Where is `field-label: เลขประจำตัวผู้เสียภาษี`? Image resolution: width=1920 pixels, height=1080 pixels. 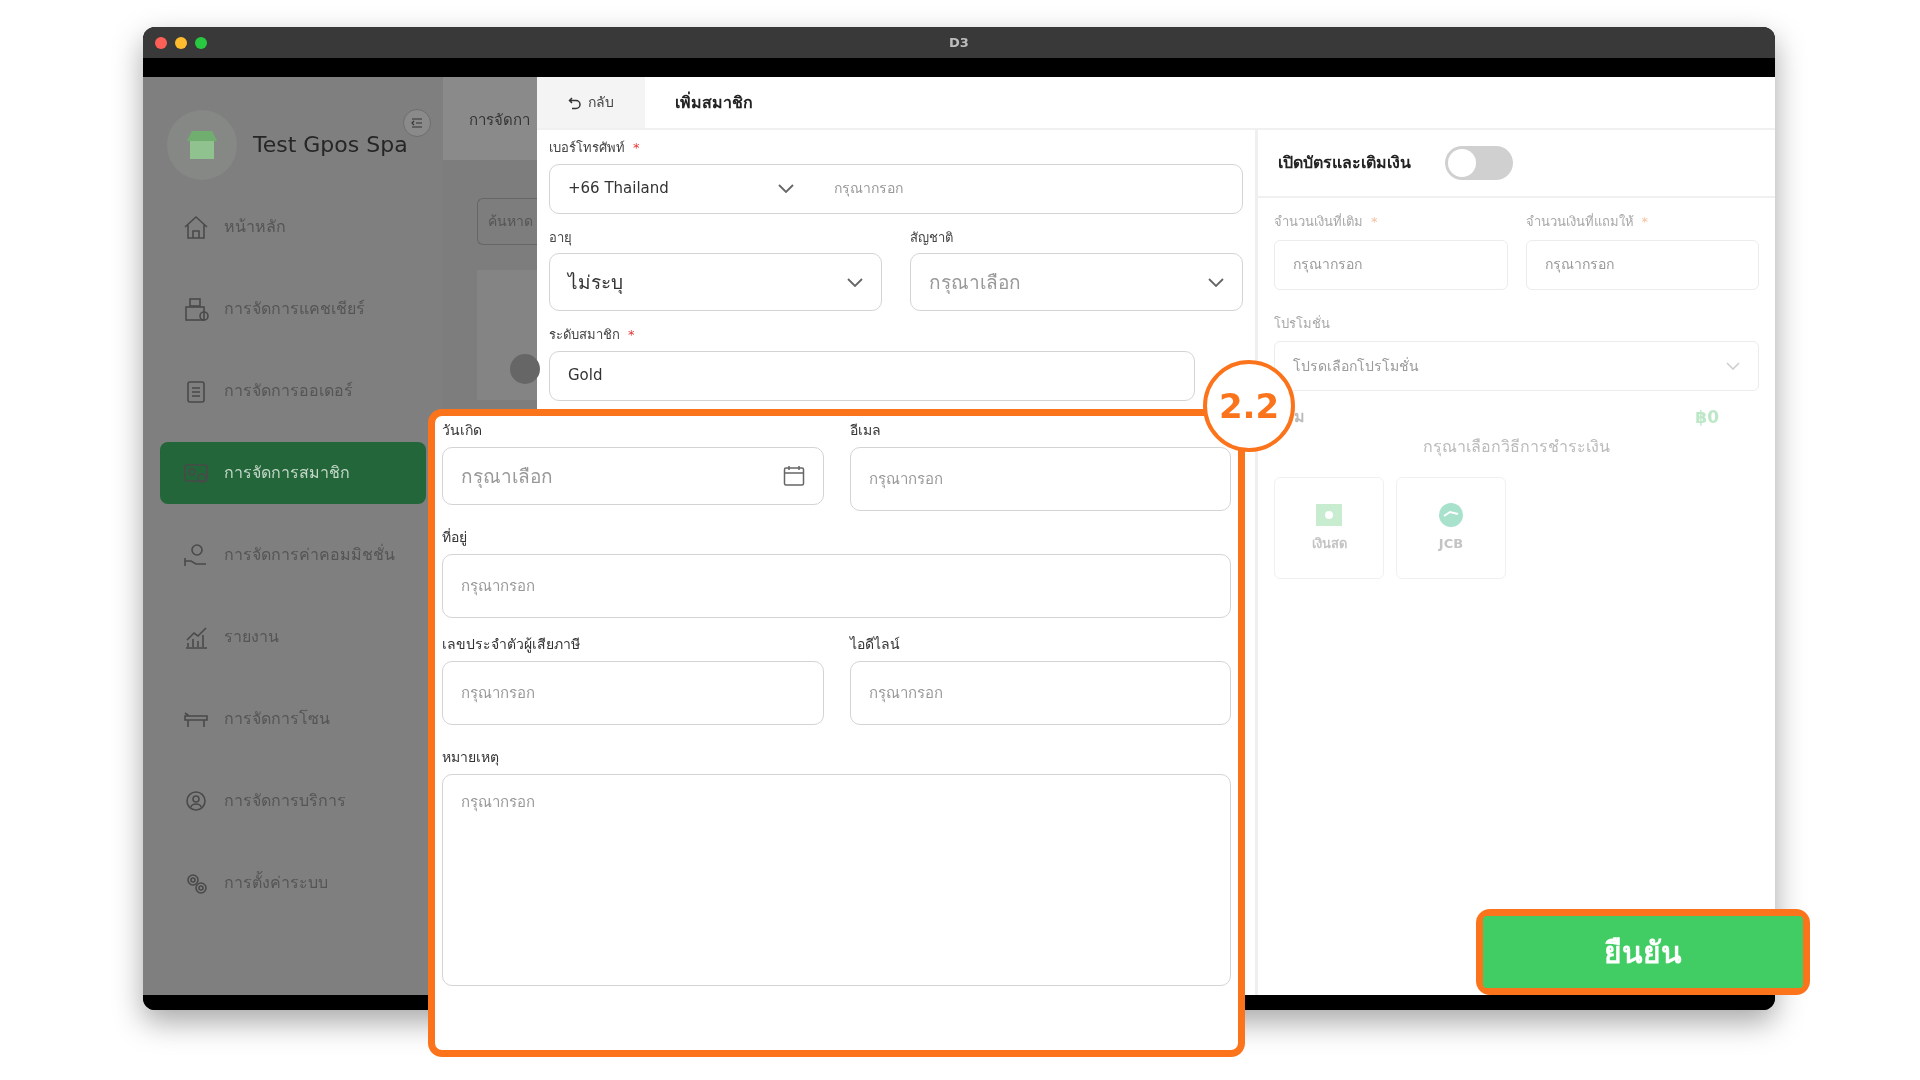 field-label: เลขประจำตัวผู้เสียภาษี is located at coordinates (511, 645).